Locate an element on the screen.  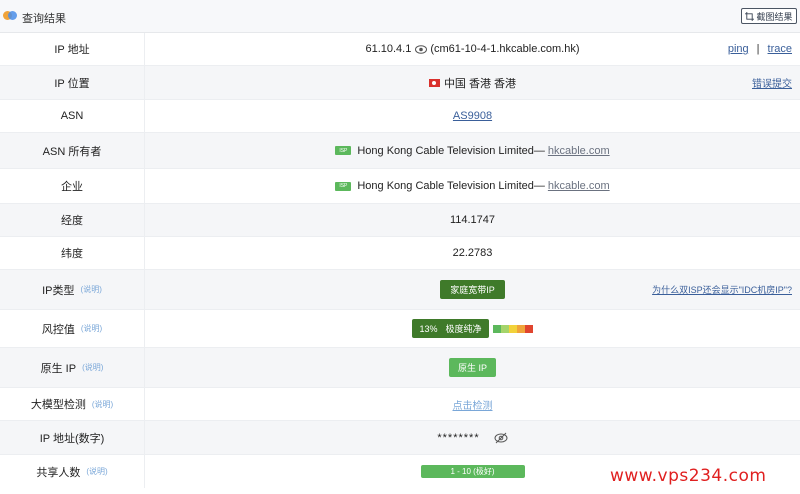
row-value: ******** is located at coordinates (472, 437).